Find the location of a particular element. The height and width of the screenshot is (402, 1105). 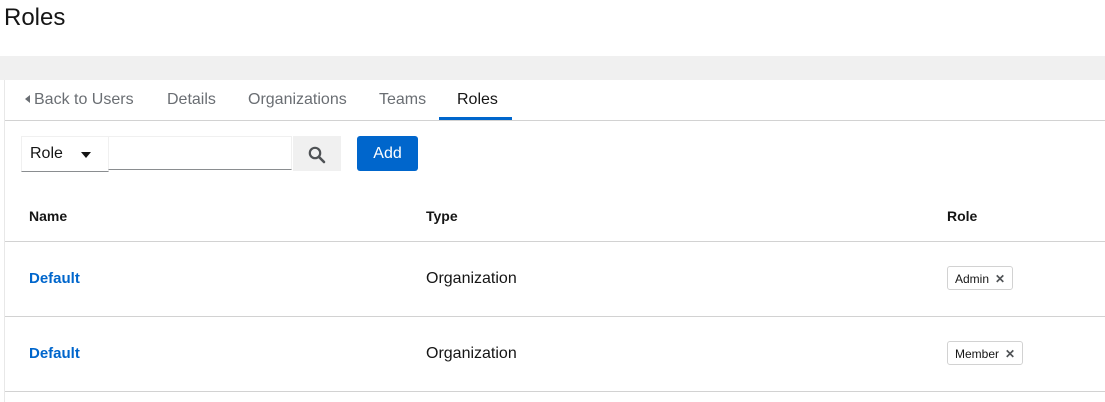

column-header-role: Role is located at coordinates (962, 216).